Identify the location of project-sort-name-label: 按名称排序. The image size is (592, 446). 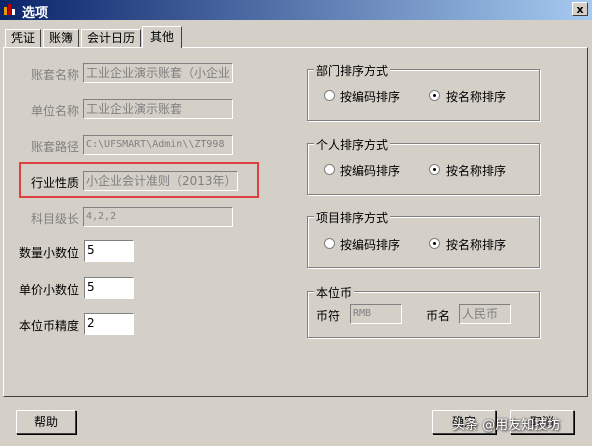
(476, 244).